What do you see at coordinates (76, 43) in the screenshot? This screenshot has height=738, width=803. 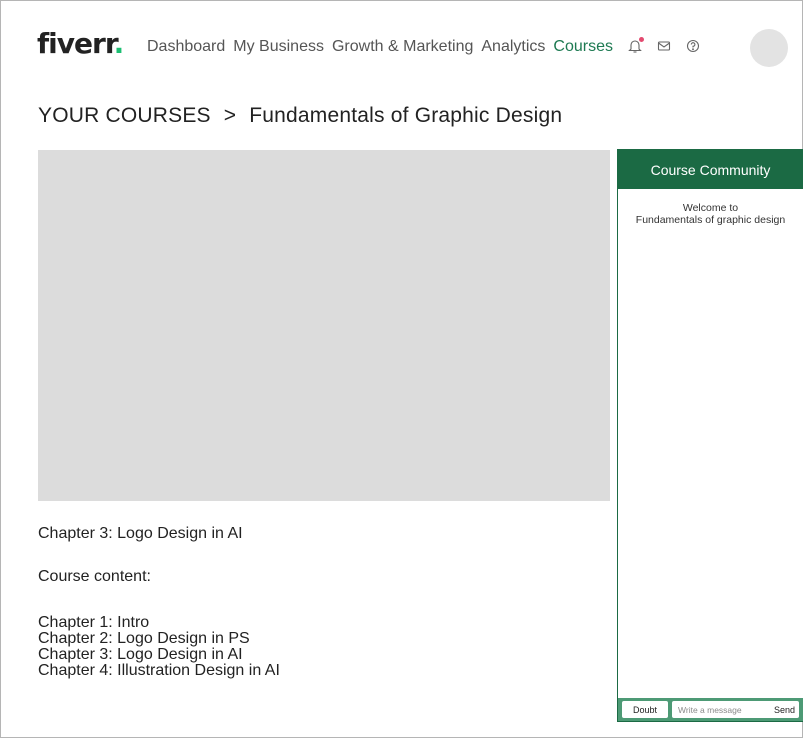 I see `logo-text: fiverr` at bounding box center [76, 43].